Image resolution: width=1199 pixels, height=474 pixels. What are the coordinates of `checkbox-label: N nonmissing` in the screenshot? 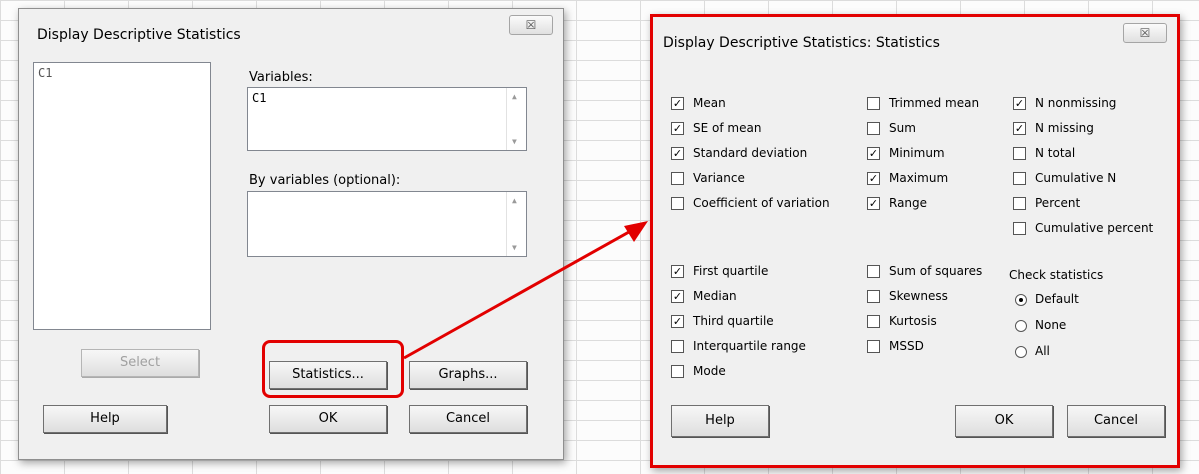 It's located at (1076, 103).